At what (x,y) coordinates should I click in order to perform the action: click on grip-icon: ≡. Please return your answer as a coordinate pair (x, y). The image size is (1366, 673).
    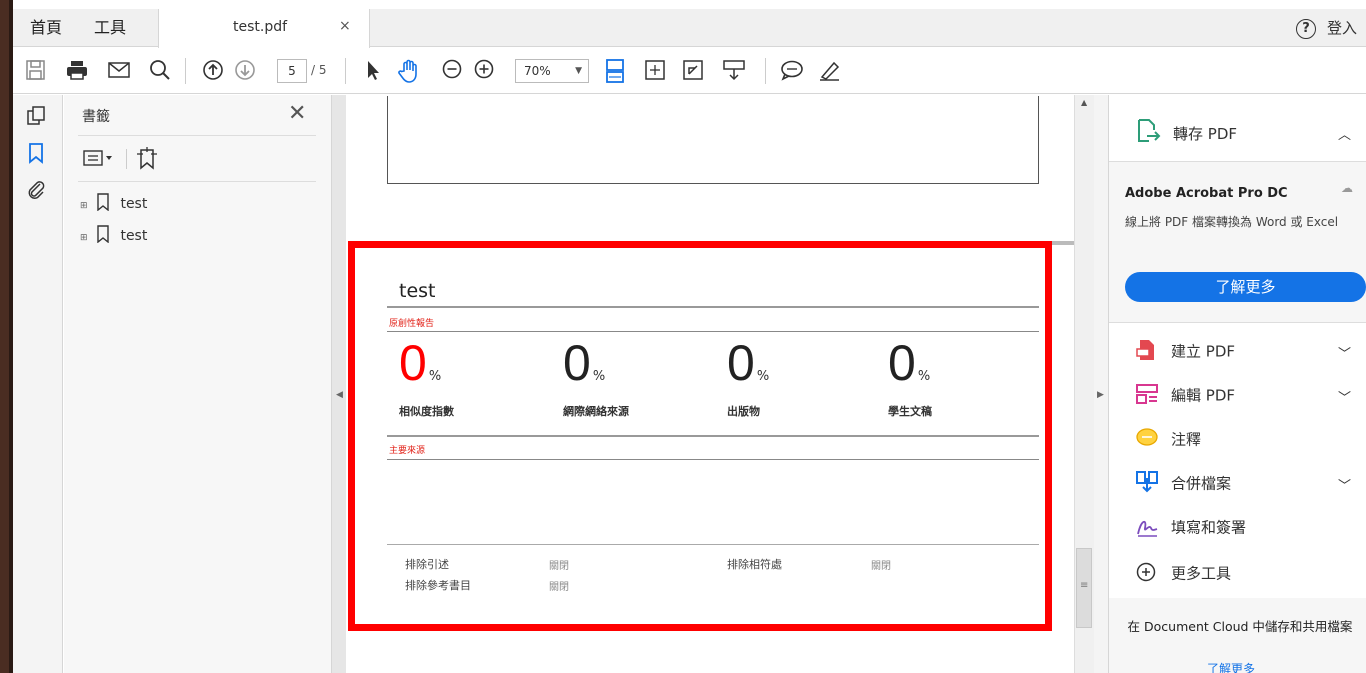
    Looking at the image, I should click on (1084, 585).